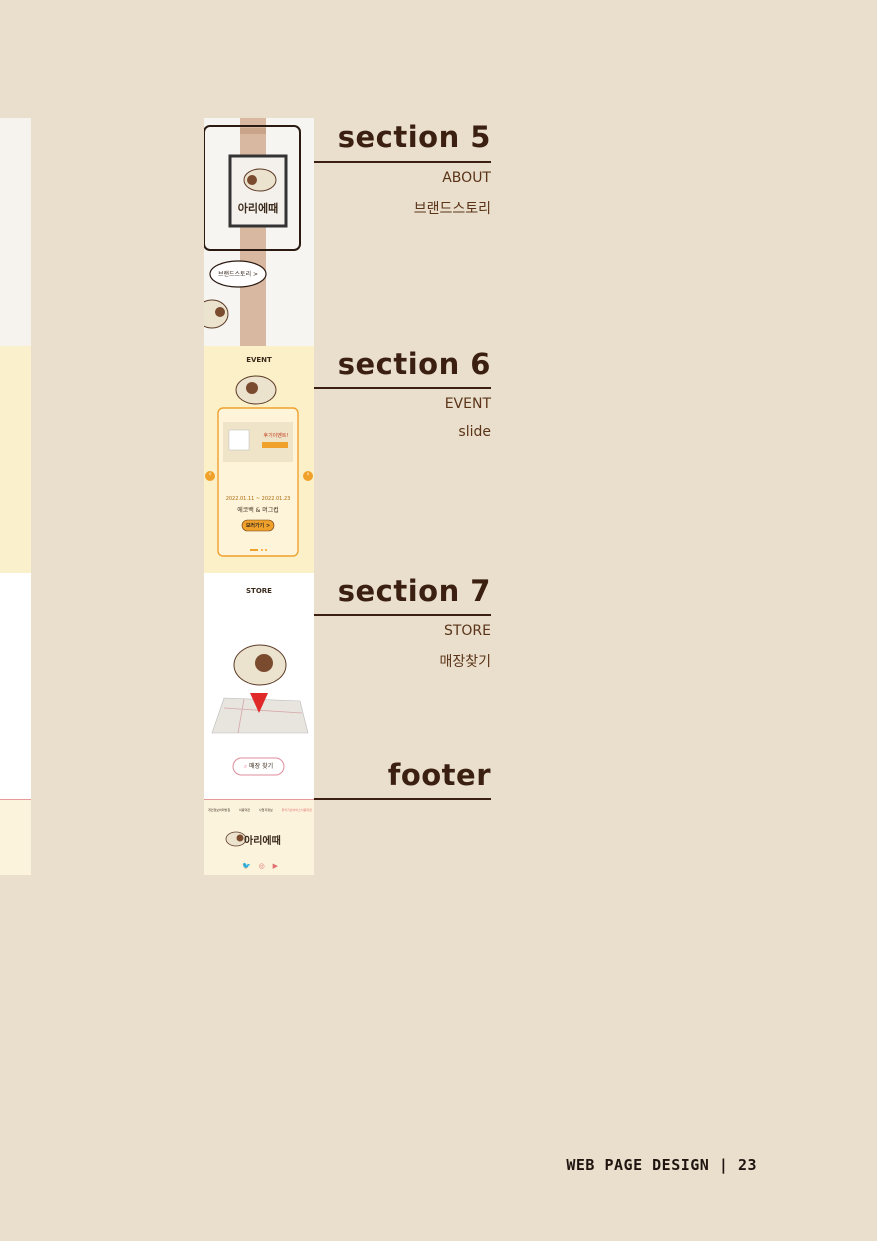 The image size is (877, 1241). I want to click on left-footer-panel, so click(15, 837).